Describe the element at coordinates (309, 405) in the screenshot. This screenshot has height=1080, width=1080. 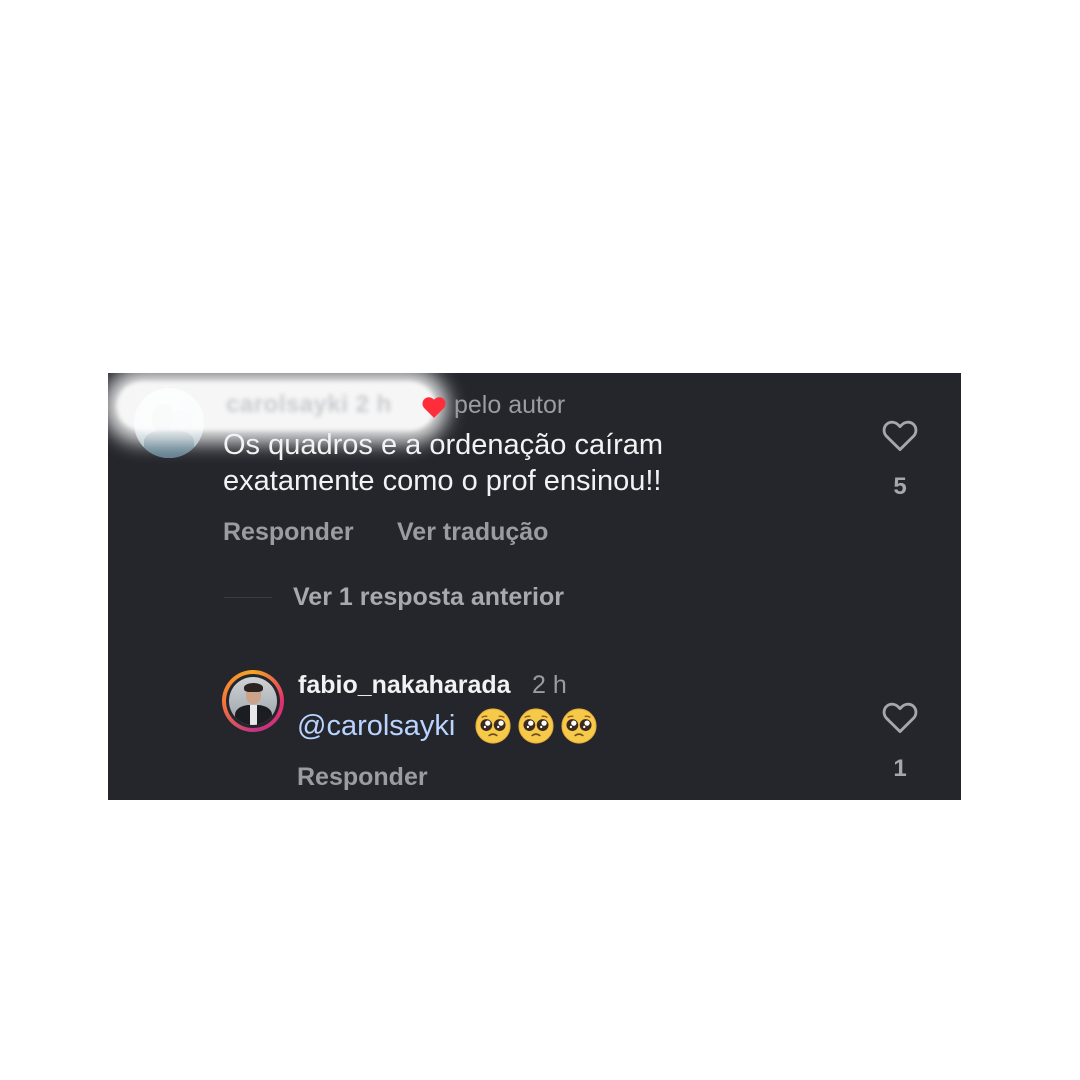
I see `blurred-username: carolsayki 2 h` at that location.